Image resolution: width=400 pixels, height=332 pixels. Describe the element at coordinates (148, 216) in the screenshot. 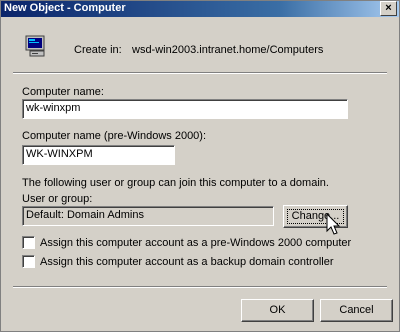

I see `user-group-field: Default: Domain Admins` at that location.